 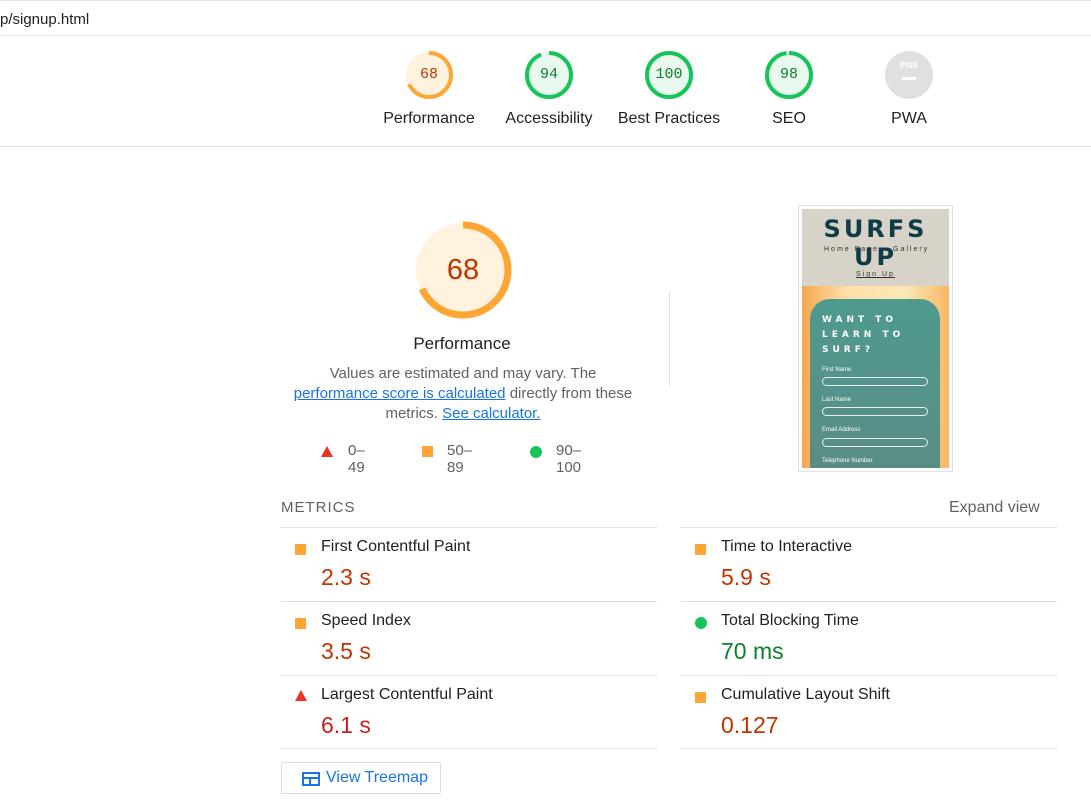 I want to click on screenshot-field-label: Telephone Number, so click(x=847, y=461).